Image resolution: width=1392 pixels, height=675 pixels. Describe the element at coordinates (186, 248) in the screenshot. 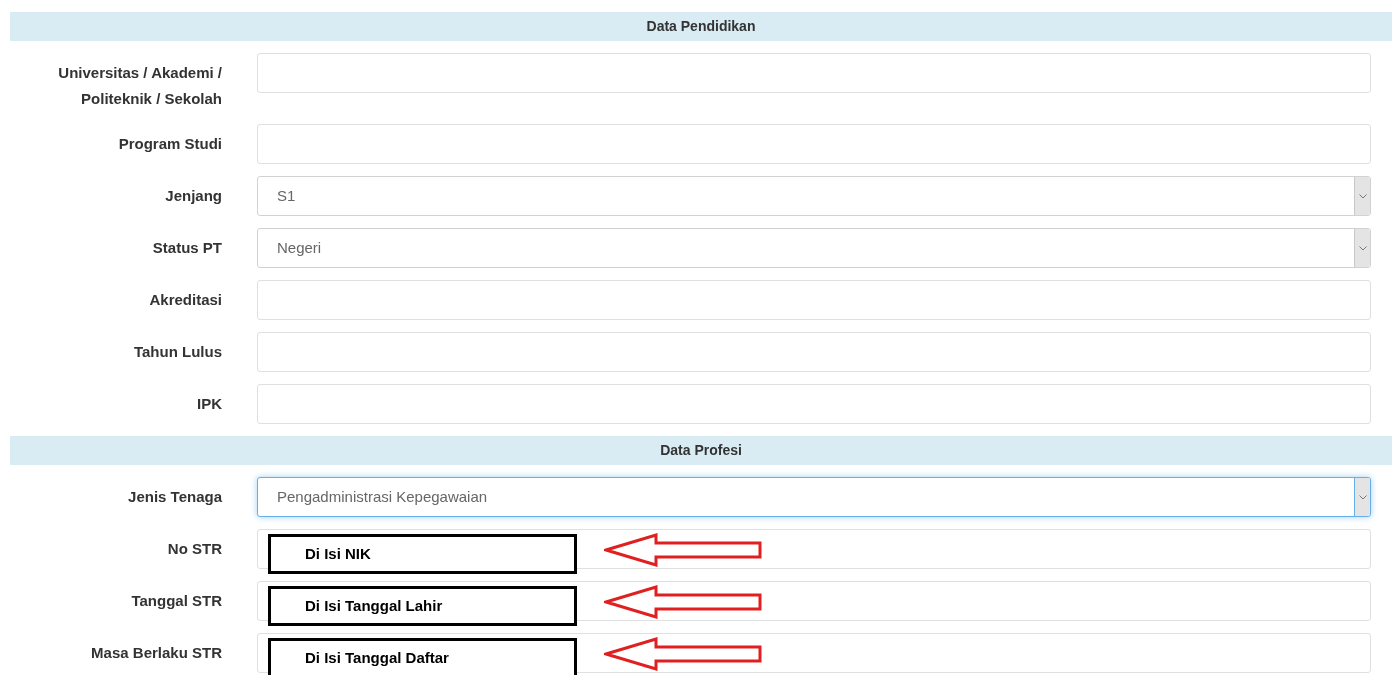

I see `field-label: Status PT` at that location.